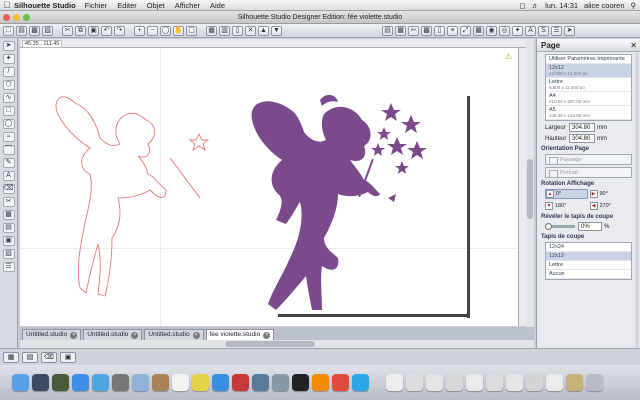 The height and width of the screenshot is (400, 640). What do you see at coordinates (6, 17) in the screenshot?
I see `close-window-icon` at bounding box center [6, 17].